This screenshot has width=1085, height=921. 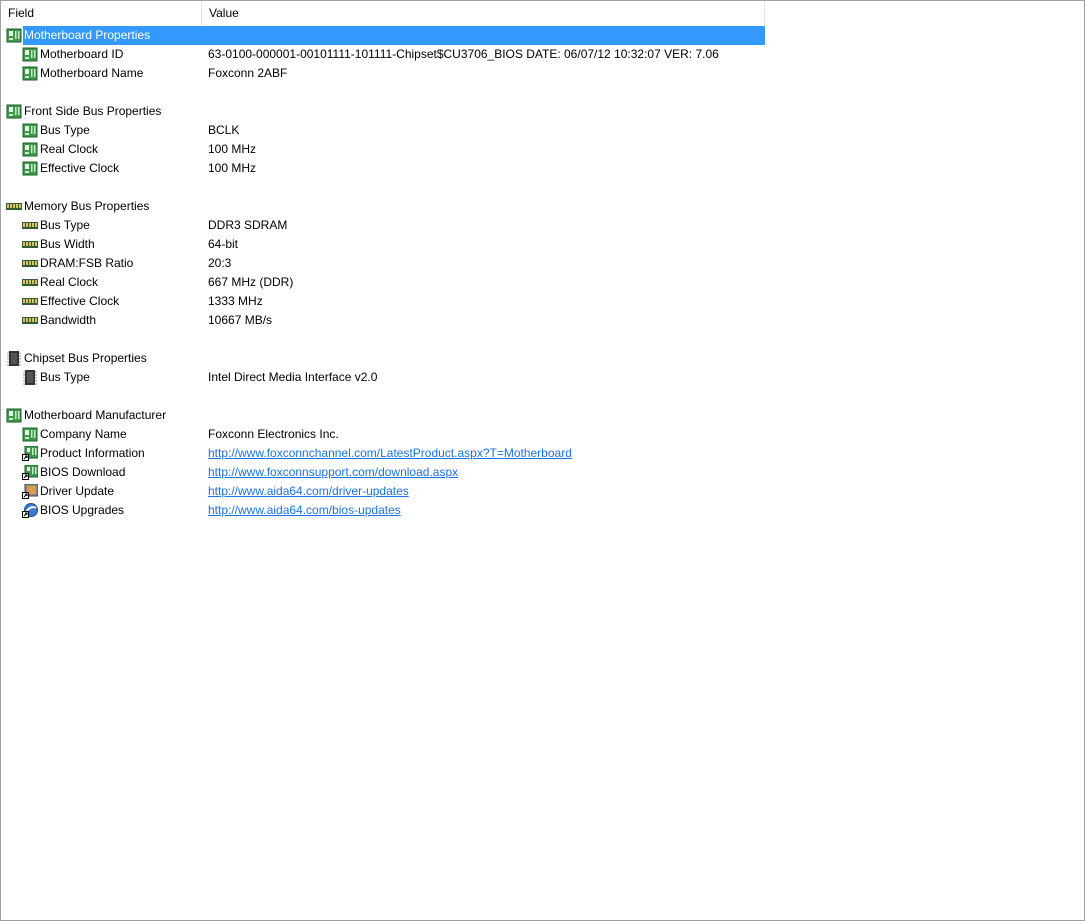 What do you see at coordinates (93, 111) in the screenshot?
I see `field-label: Front Side Bus Properties` at bounding box center [93, 111].